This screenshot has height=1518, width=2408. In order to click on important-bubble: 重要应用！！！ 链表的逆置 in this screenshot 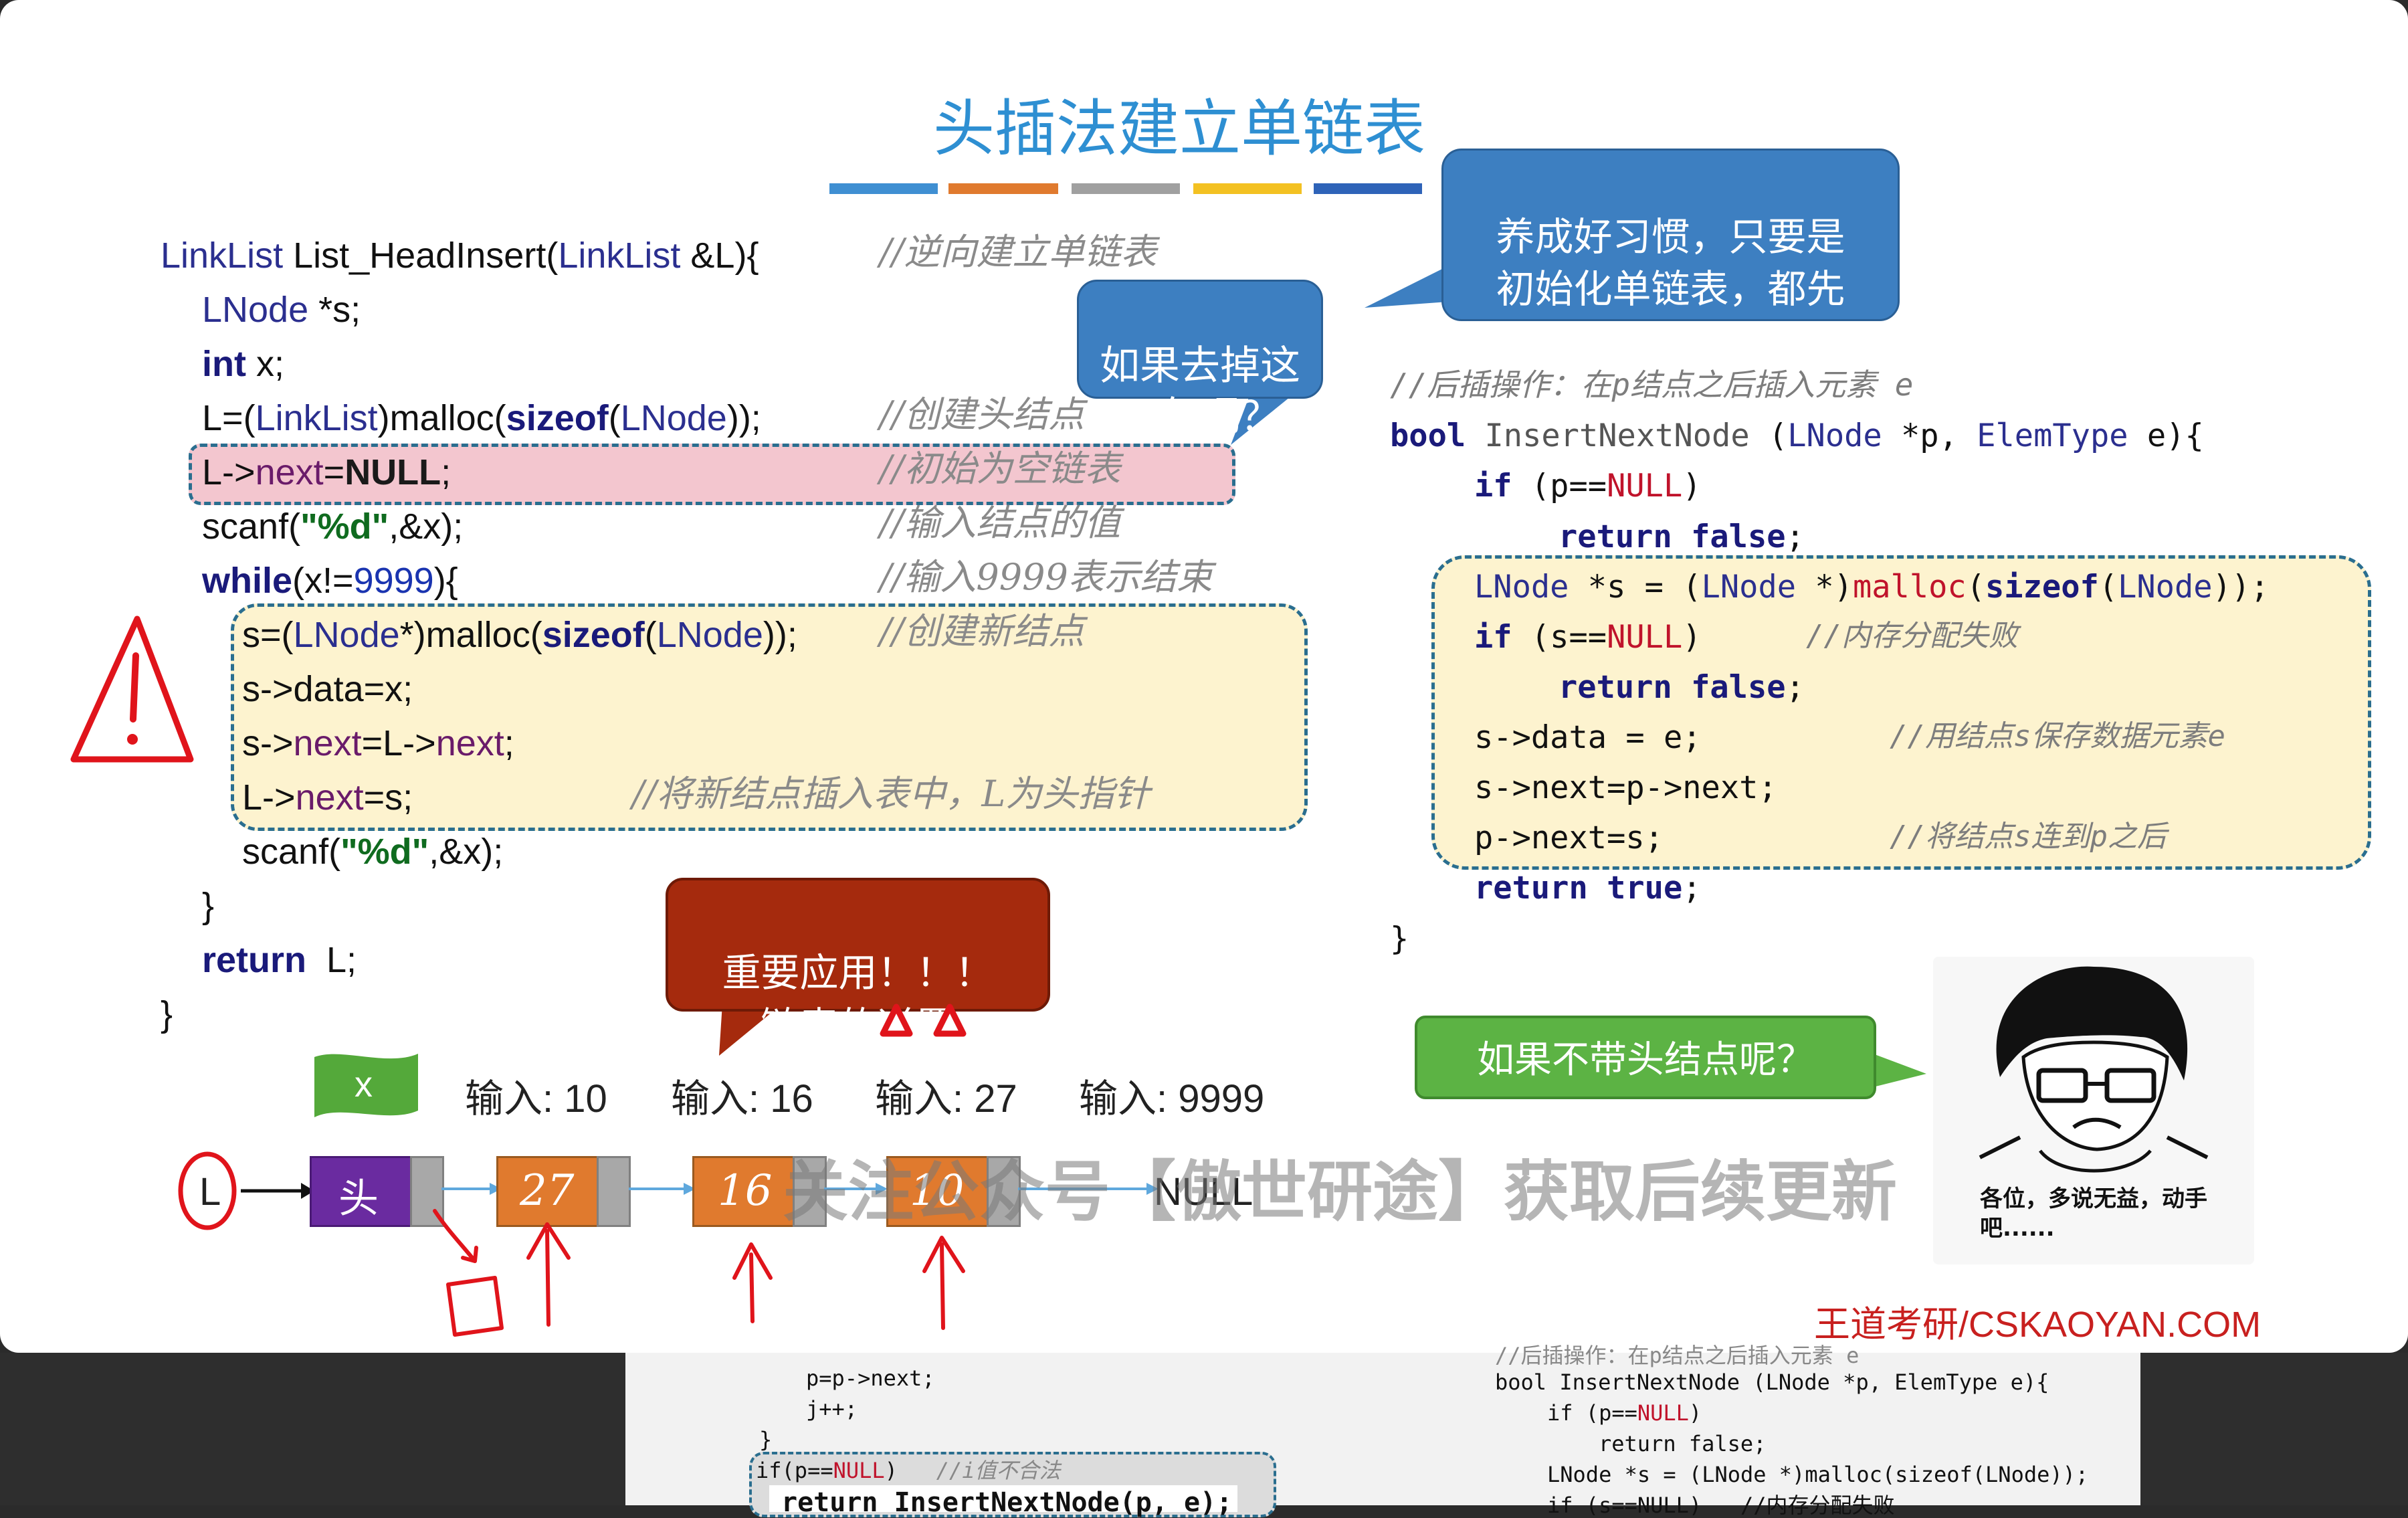, I will do `click(858, 963)`.